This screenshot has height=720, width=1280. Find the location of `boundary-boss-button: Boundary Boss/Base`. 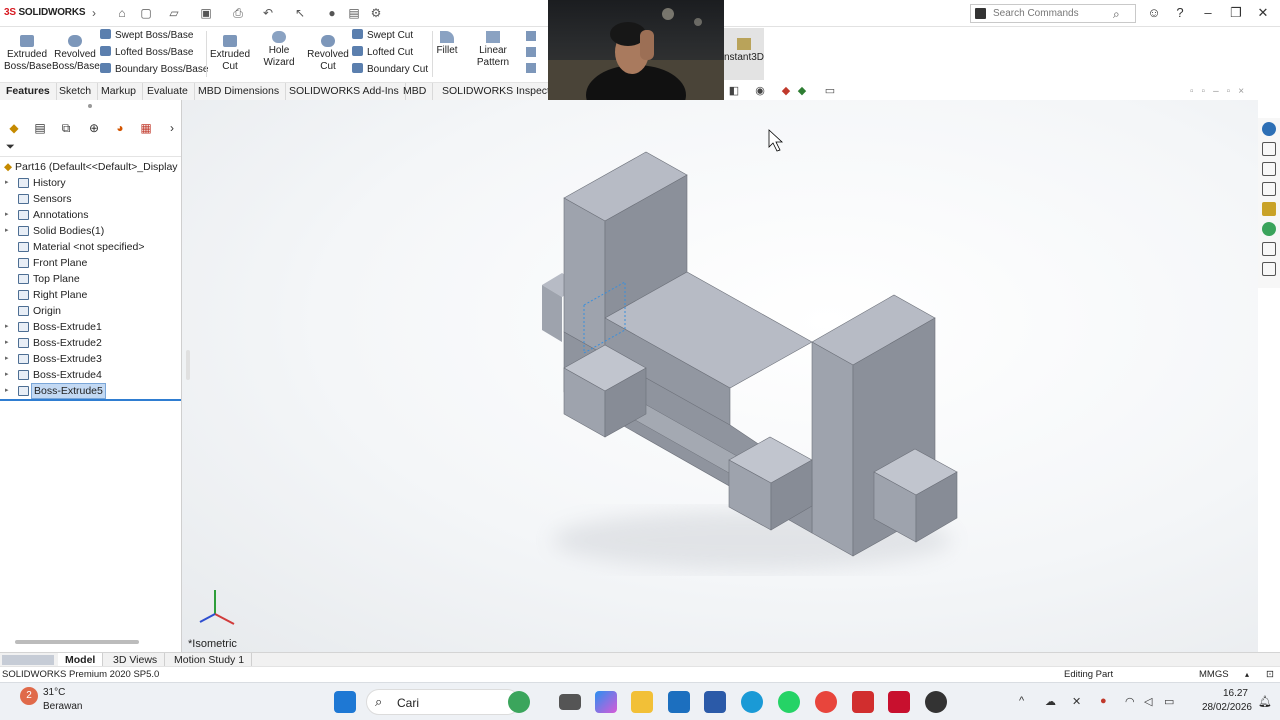

boundary-boss-button: Boundary Boss/Base is located at coordinates (154, 70).